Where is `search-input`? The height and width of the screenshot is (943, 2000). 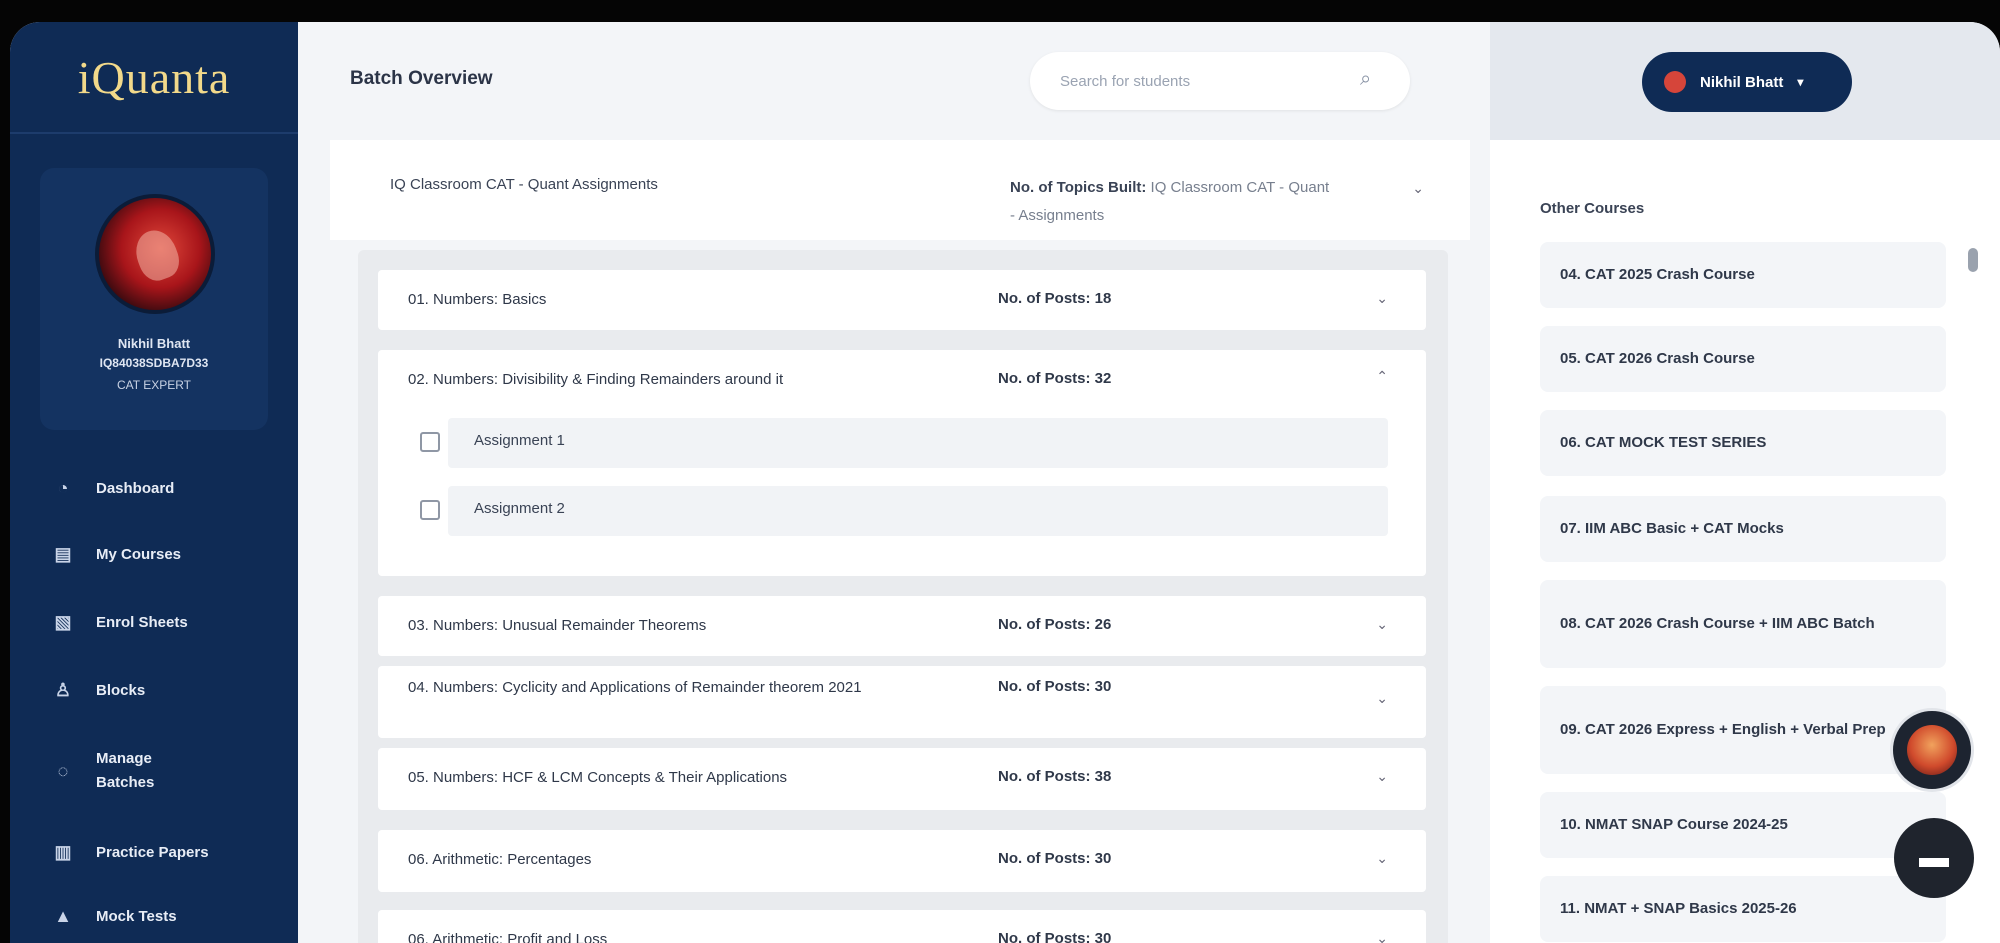
search-input is located at coordinates (1205, 81).